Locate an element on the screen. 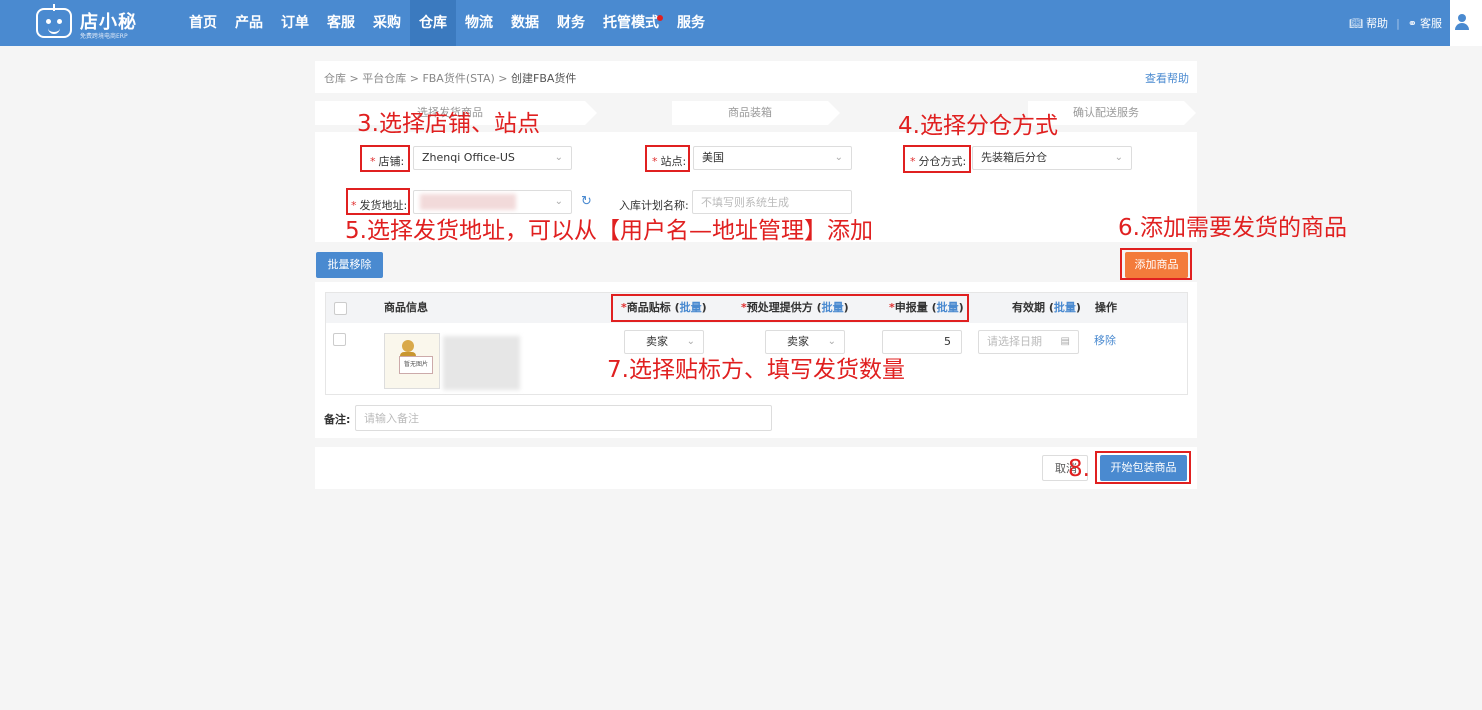 Image resolution: width=1482 pixels, height=710 pixels. col-expiry: 有效期 (批量) is located at coordinates (1046, 307).